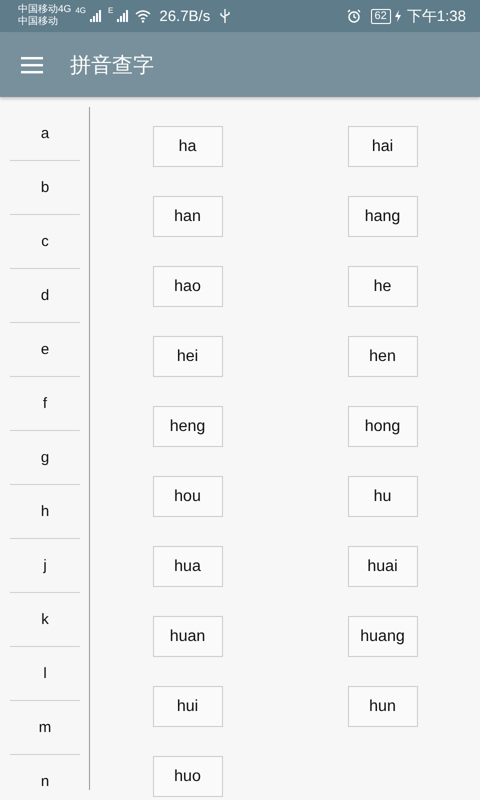  What do you see at coordinates (45, 242) in the screenshot?
I see `letter-item: c` at bounding box center [45, 242].